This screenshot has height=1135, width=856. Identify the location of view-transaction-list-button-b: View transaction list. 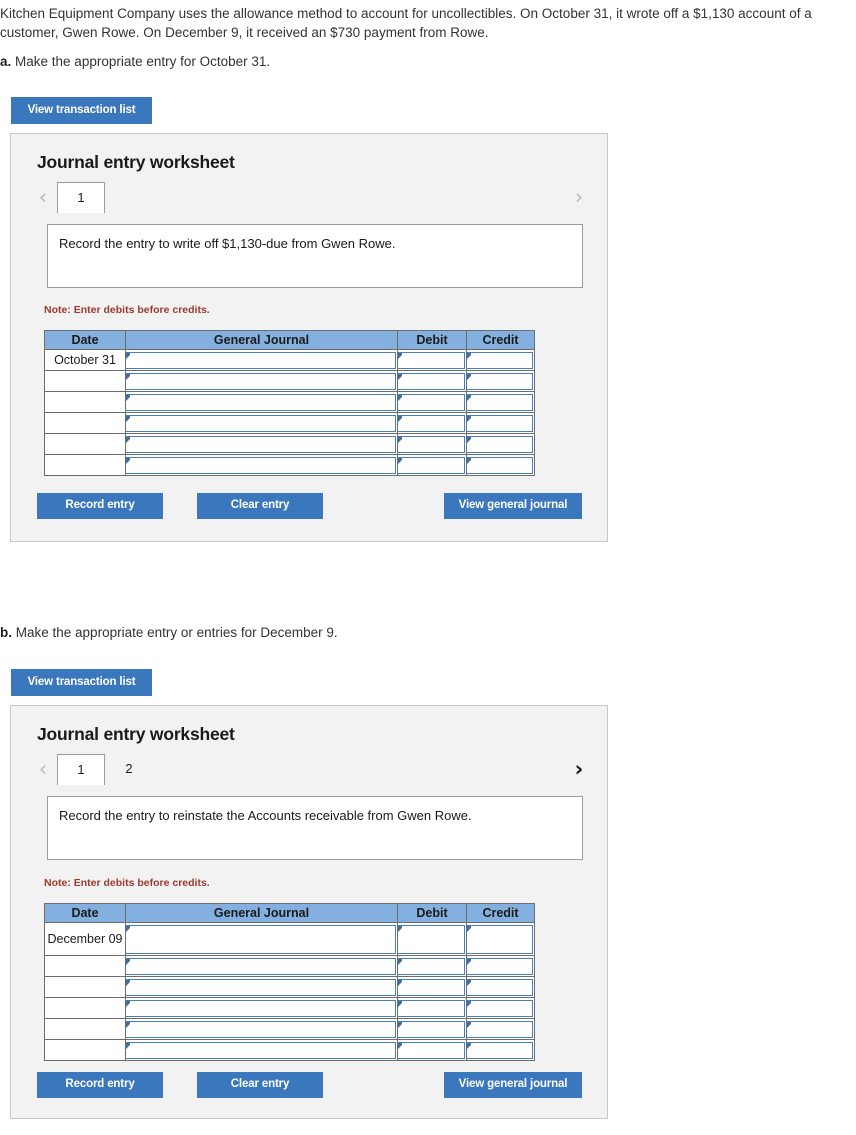
(81, 682).